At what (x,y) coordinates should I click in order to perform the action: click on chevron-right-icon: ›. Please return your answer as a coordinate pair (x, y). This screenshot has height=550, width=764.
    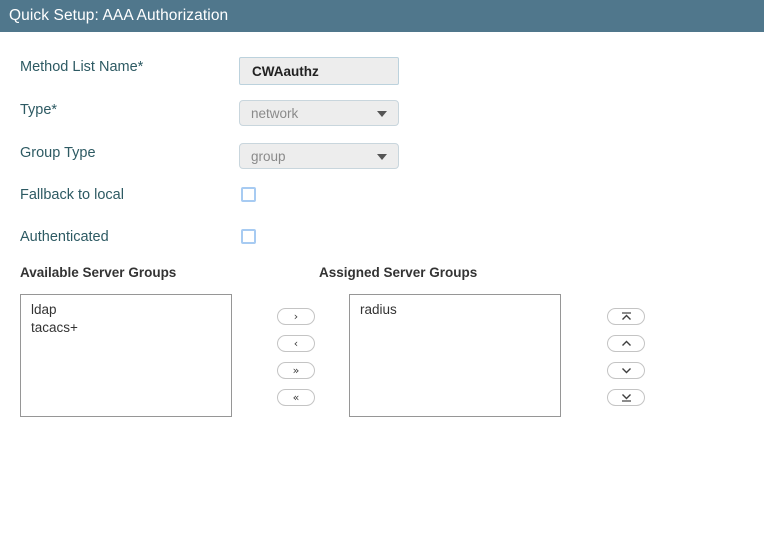
    Looking at the image, I should click on (296, 316).